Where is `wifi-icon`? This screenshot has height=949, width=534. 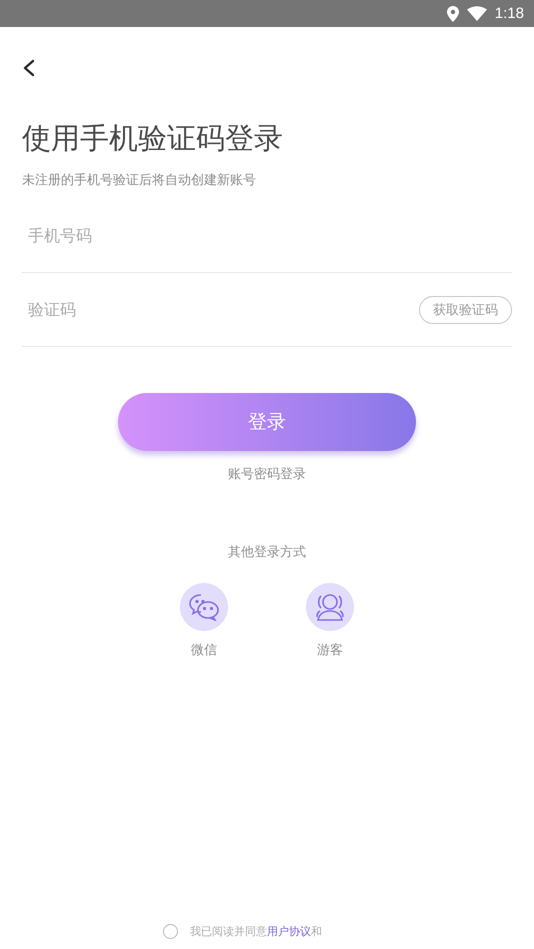
wifi-icon is located at coordinates (476, 13).